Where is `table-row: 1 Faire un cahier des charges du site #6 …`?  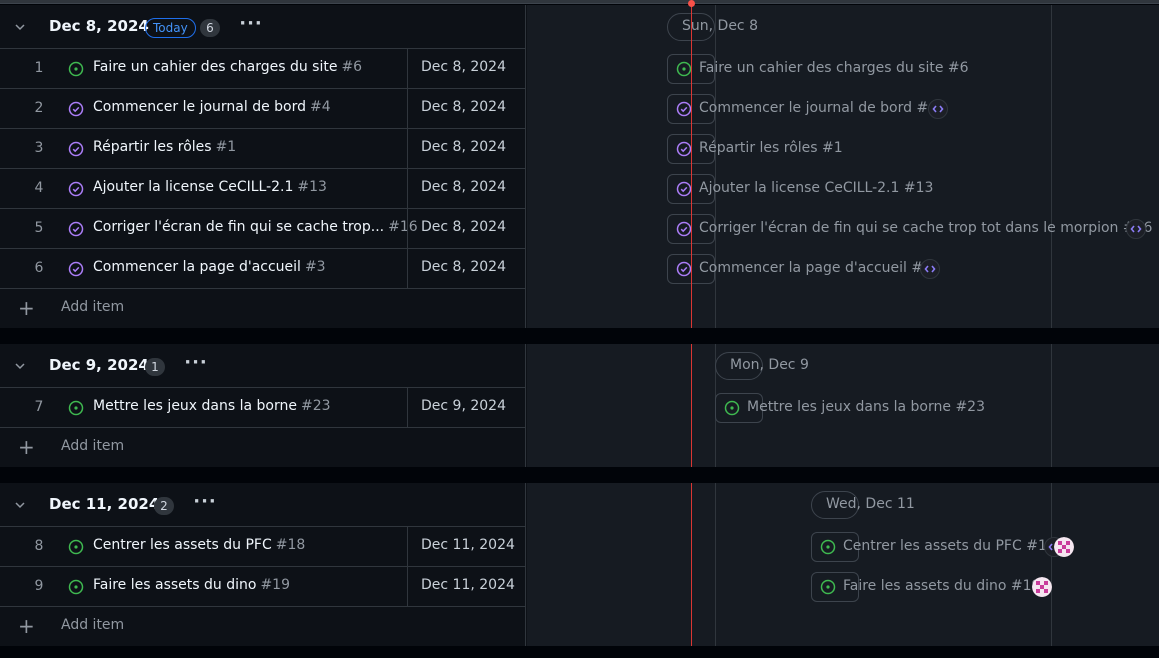
table-row: 1 Faire un cahier des charges du site #6 … is located at coordinates (263, 68).